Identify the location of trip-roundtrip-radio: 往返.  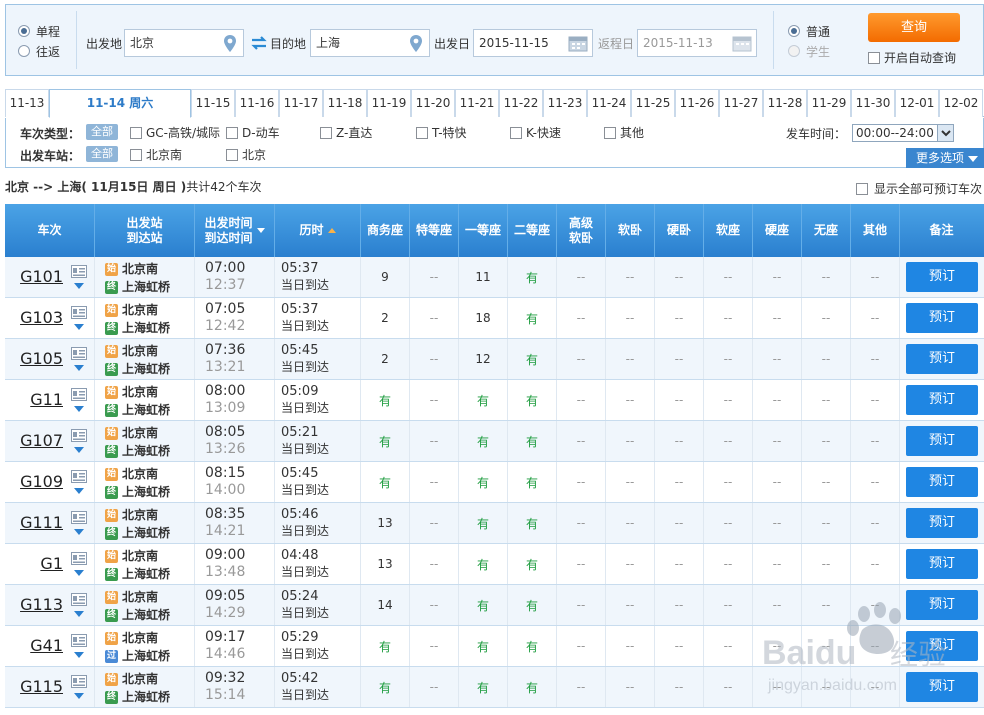
(48, 51).